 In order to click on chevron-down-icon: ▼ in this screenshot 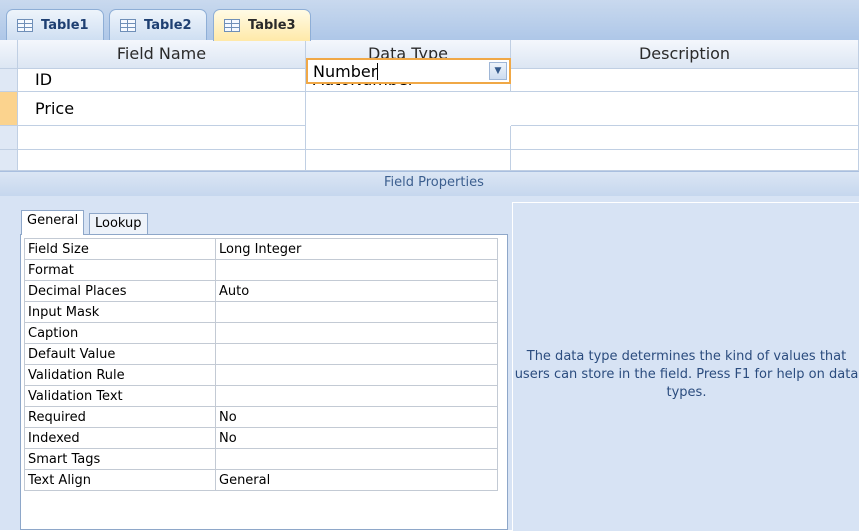, I will do `click(498, 71)`.